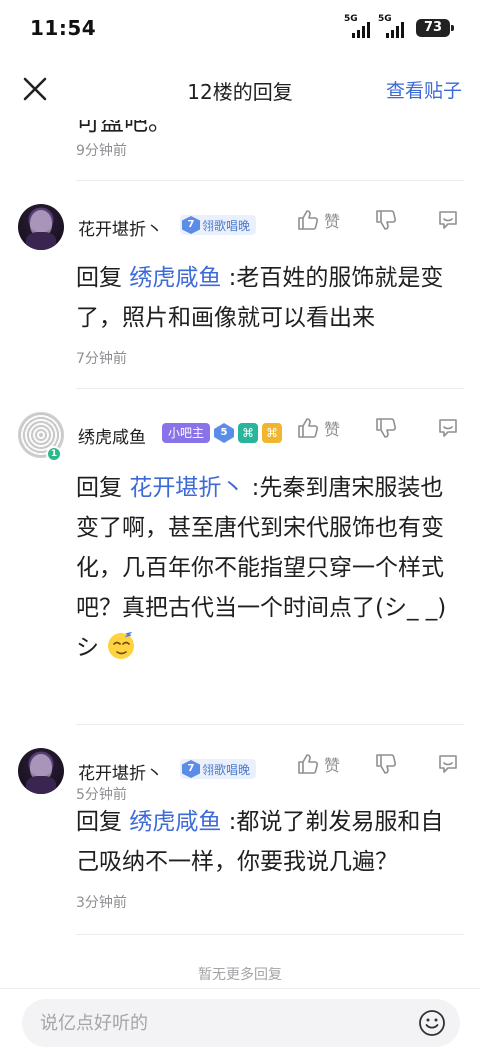 This screenshot has height=1056, width=480. Describe the element at coordinates (435, 28) in the screenshot. I see `battery-icon: 73` at that location.